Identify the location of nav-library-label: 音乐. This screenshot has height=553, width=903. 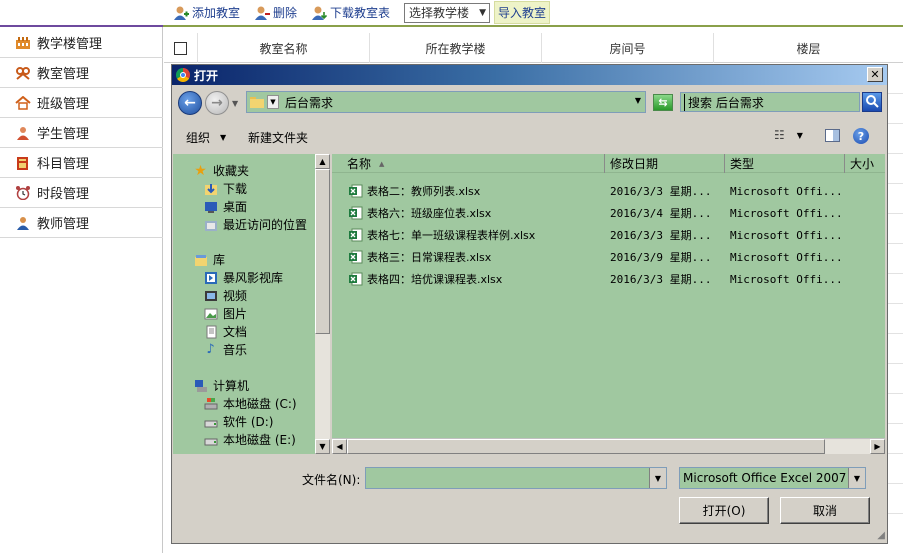
(235, 350).